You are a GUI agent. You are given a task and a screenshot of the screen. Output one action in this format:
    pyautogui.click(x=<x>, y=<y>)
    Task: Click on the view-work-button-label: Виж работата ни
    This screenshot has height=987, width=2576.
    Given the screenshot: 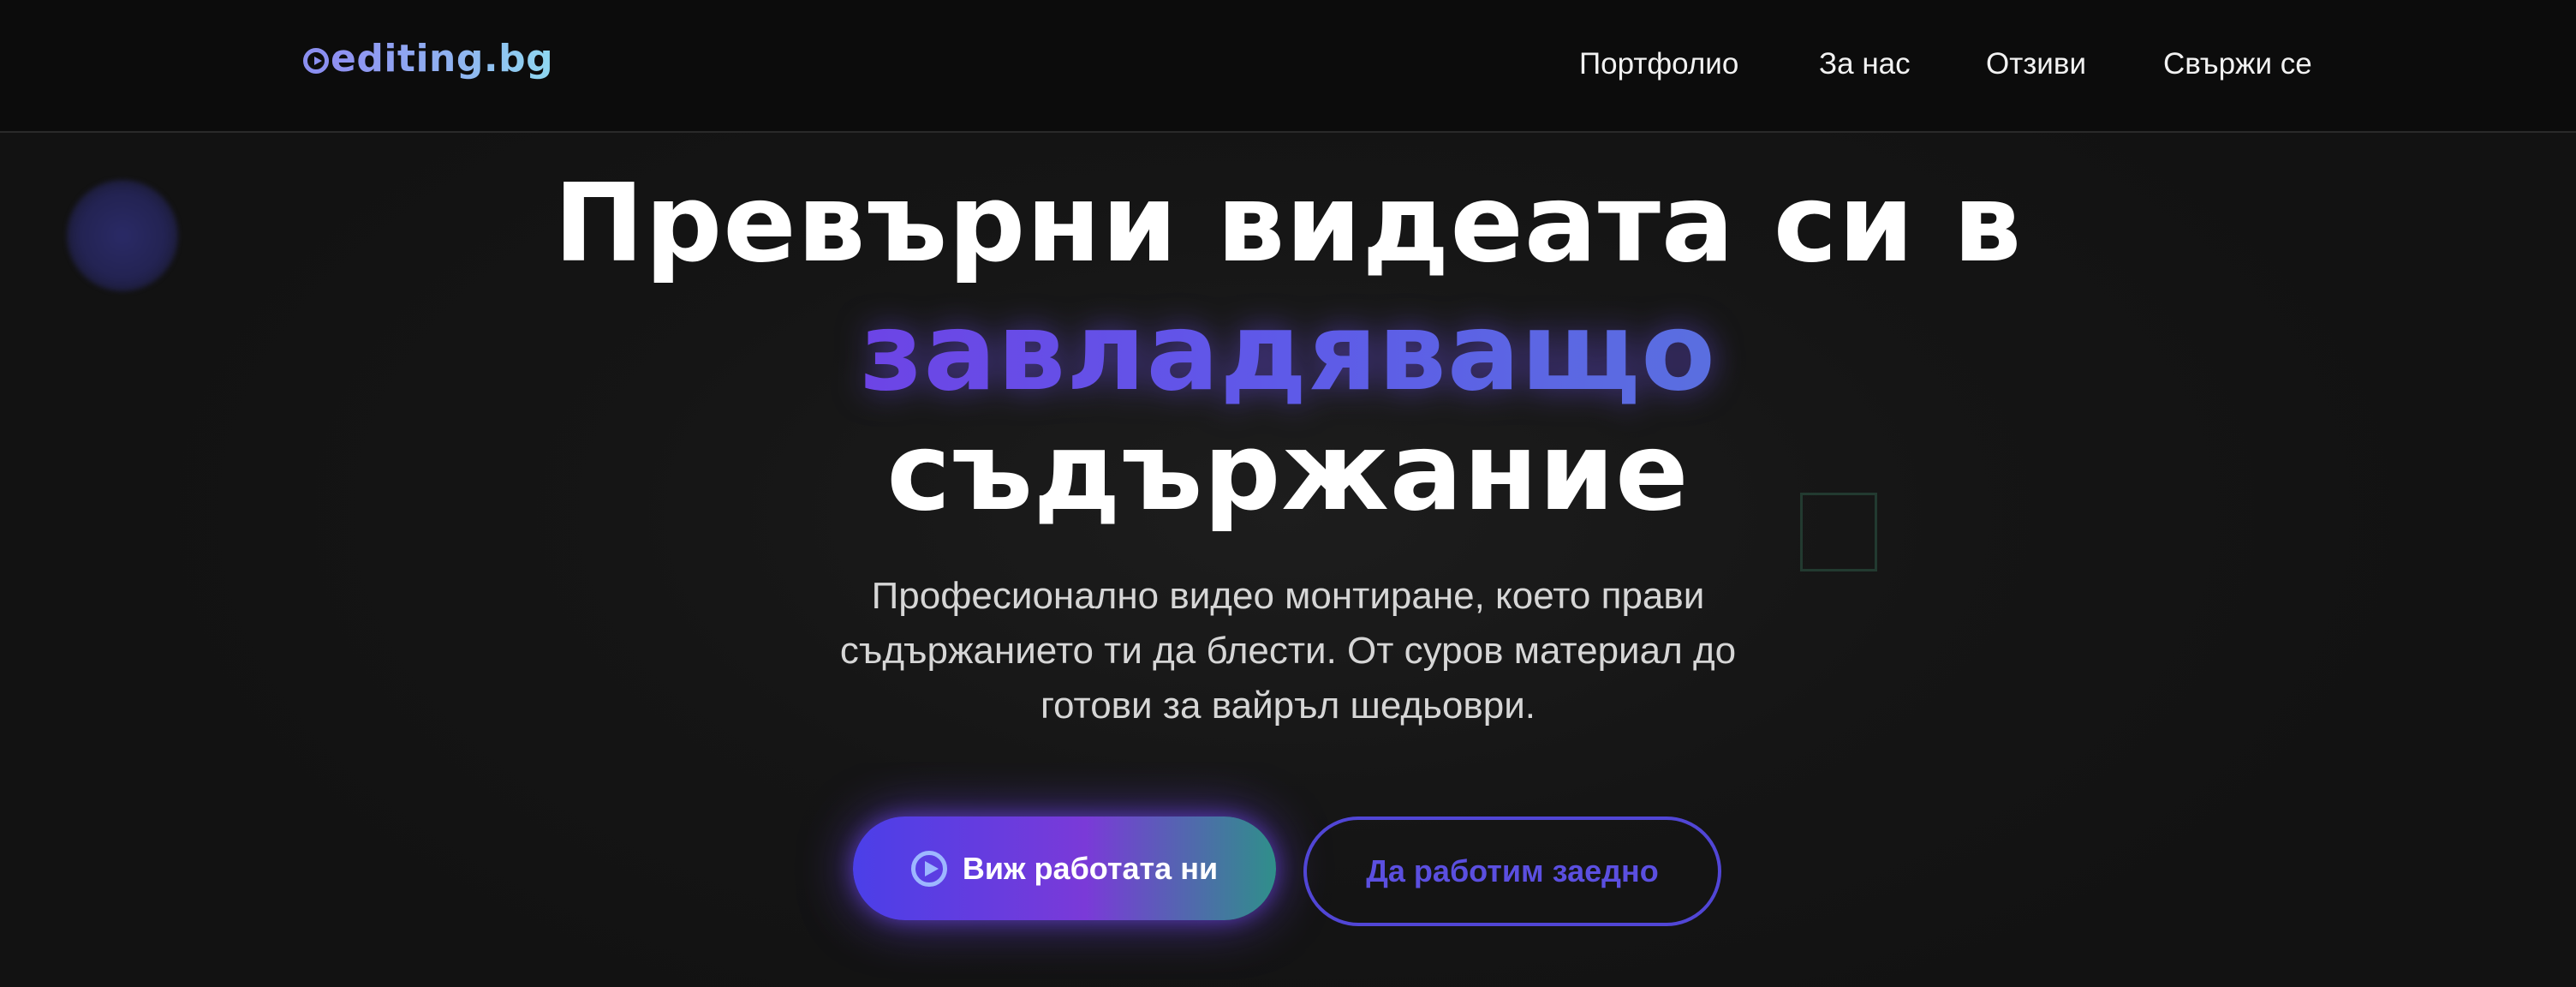 What is the action you would take?
    pyautogui.click(x=1090, y=868)
    